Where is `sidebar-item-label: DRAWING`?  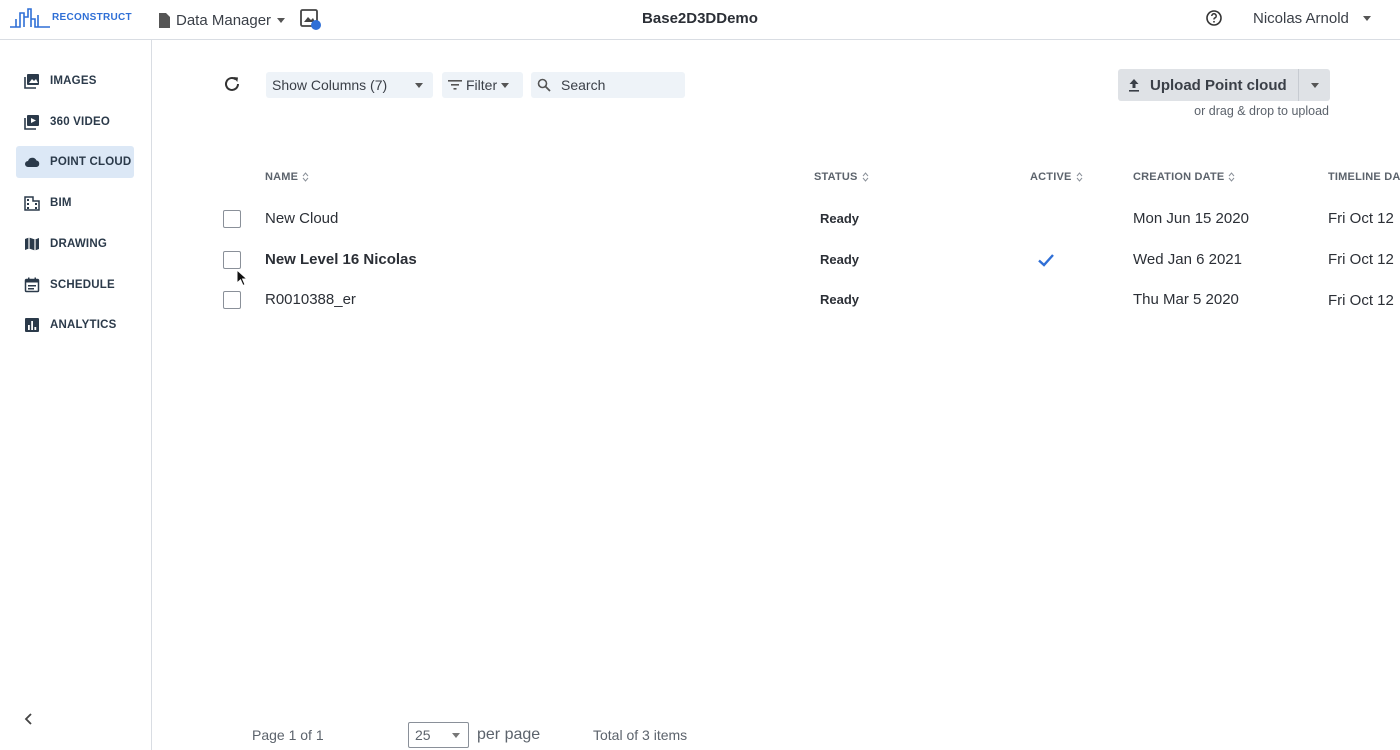 sidebar-item-label: DRAWING is located at coordinates (78, 244).